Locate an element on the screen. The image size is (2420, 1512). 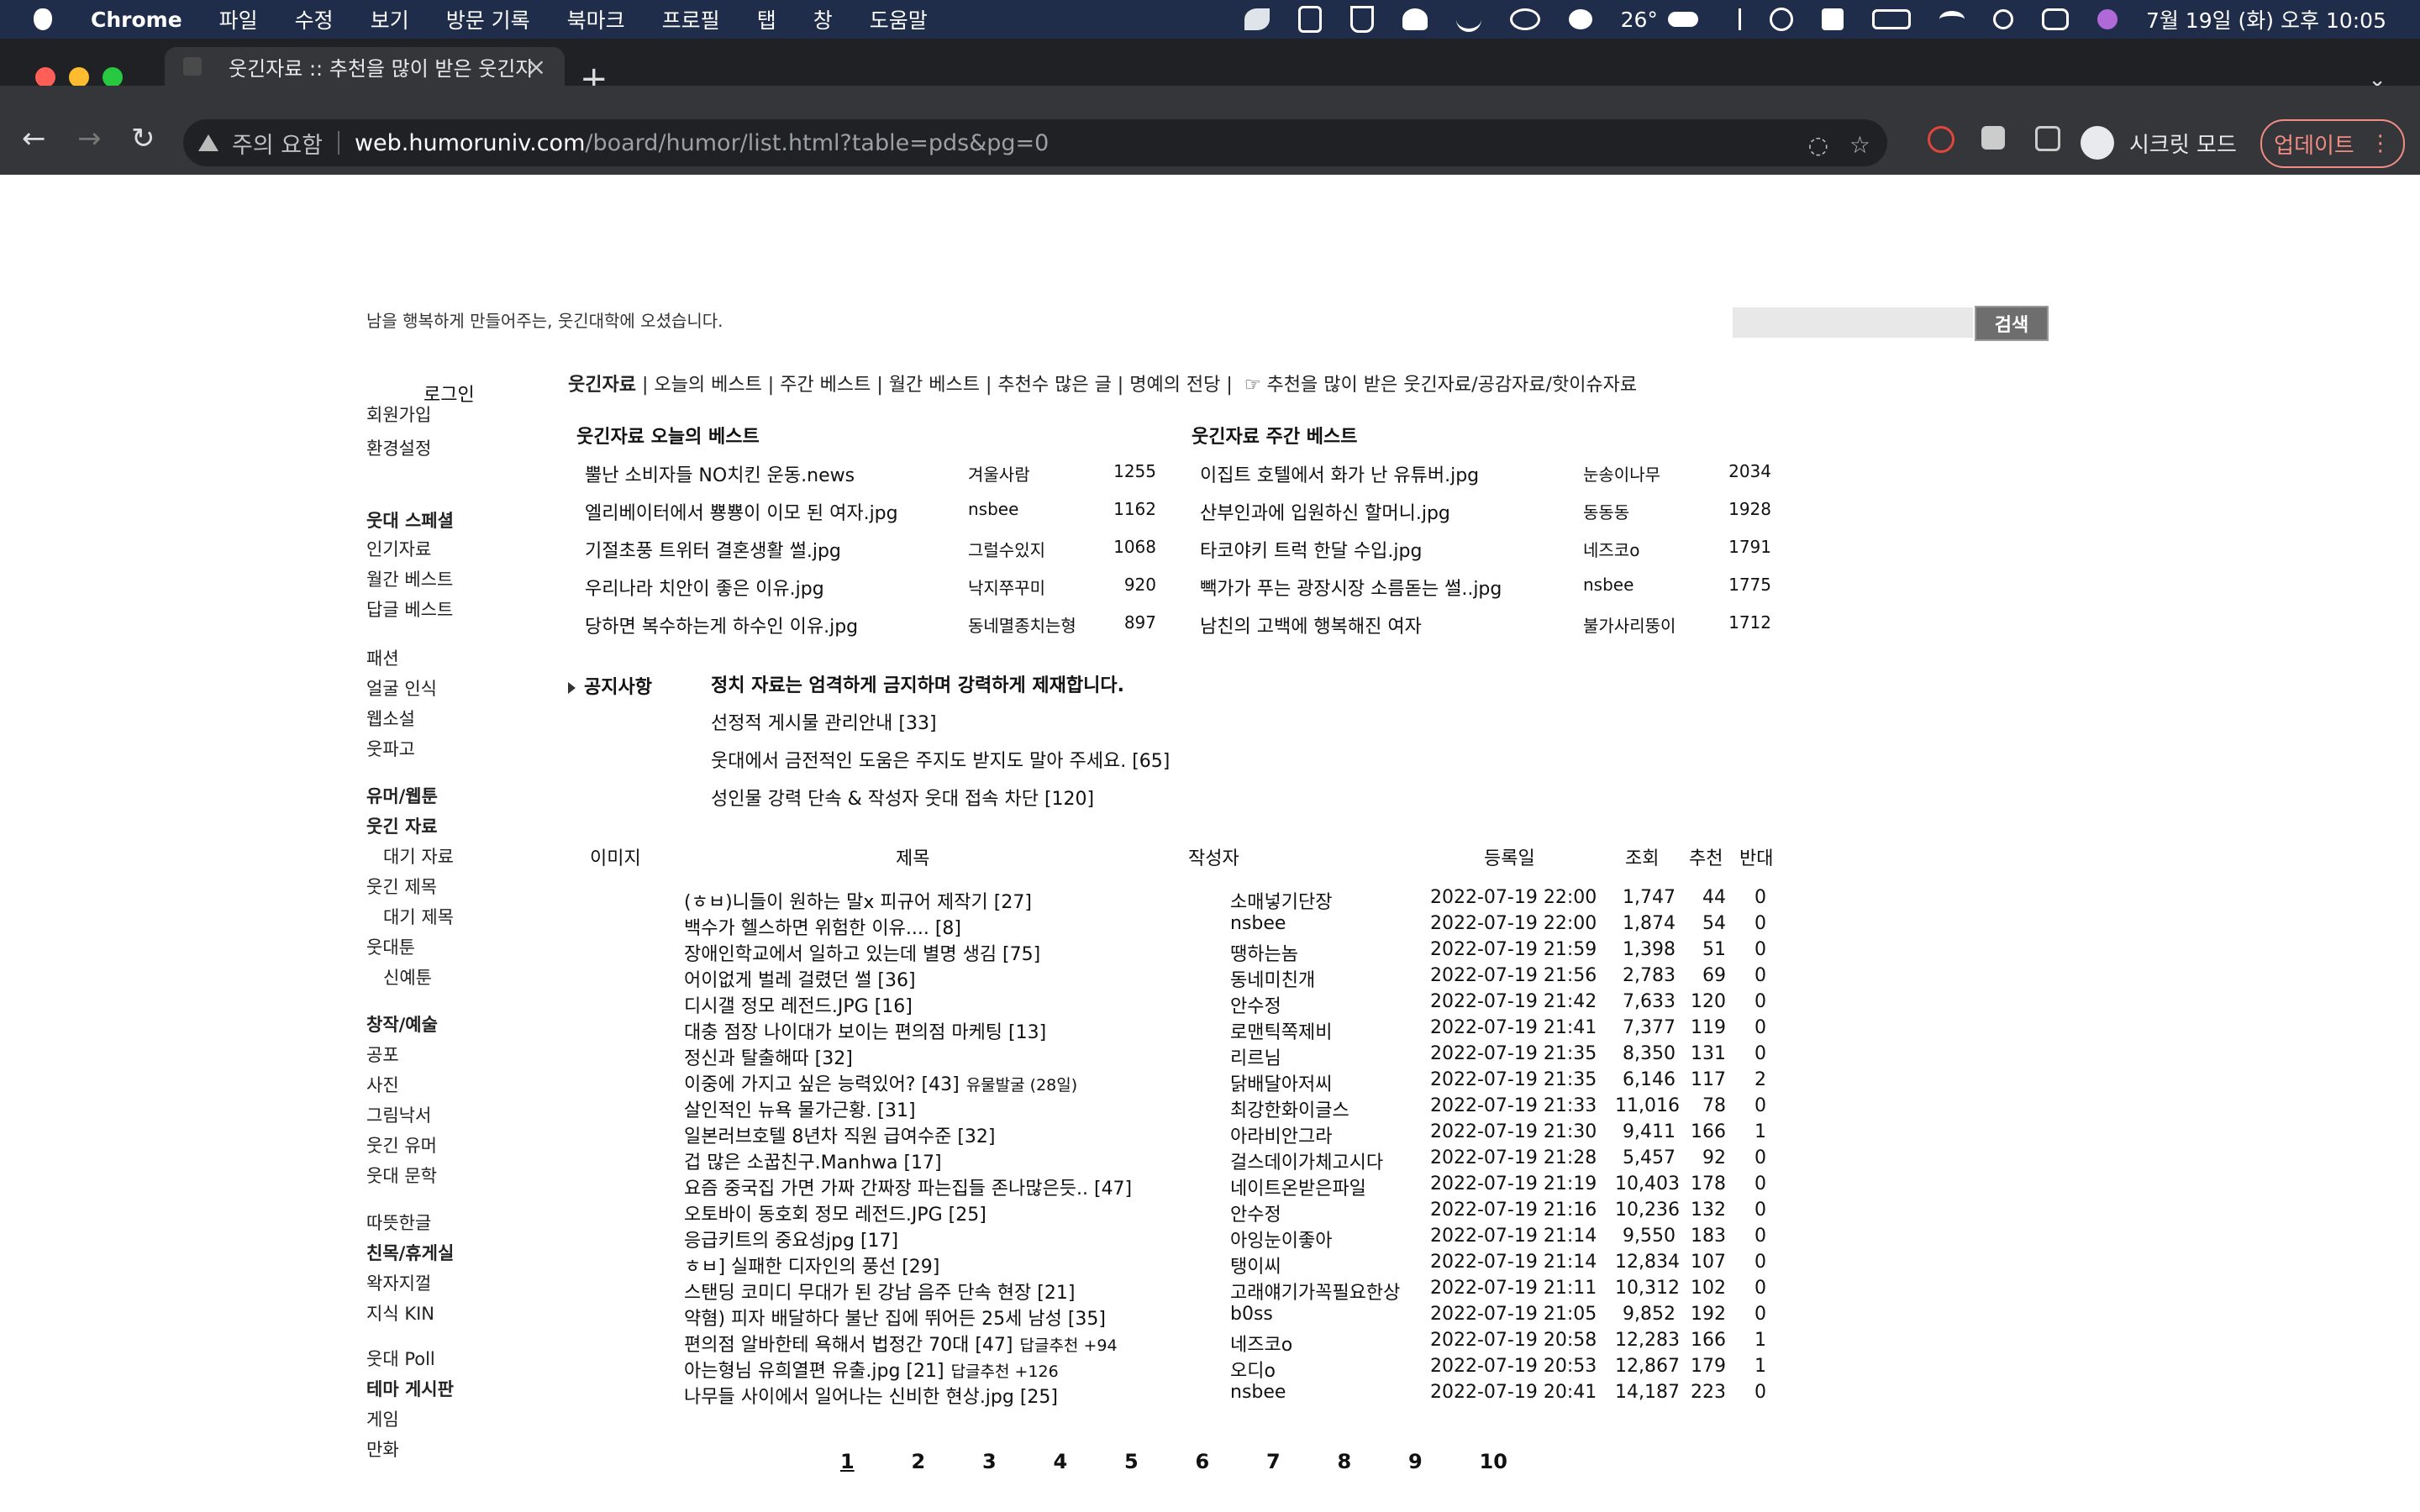
post-title-text: 겁 많은 소꿉친구.Manhwa [17] is located at coordinates (813, 1162).